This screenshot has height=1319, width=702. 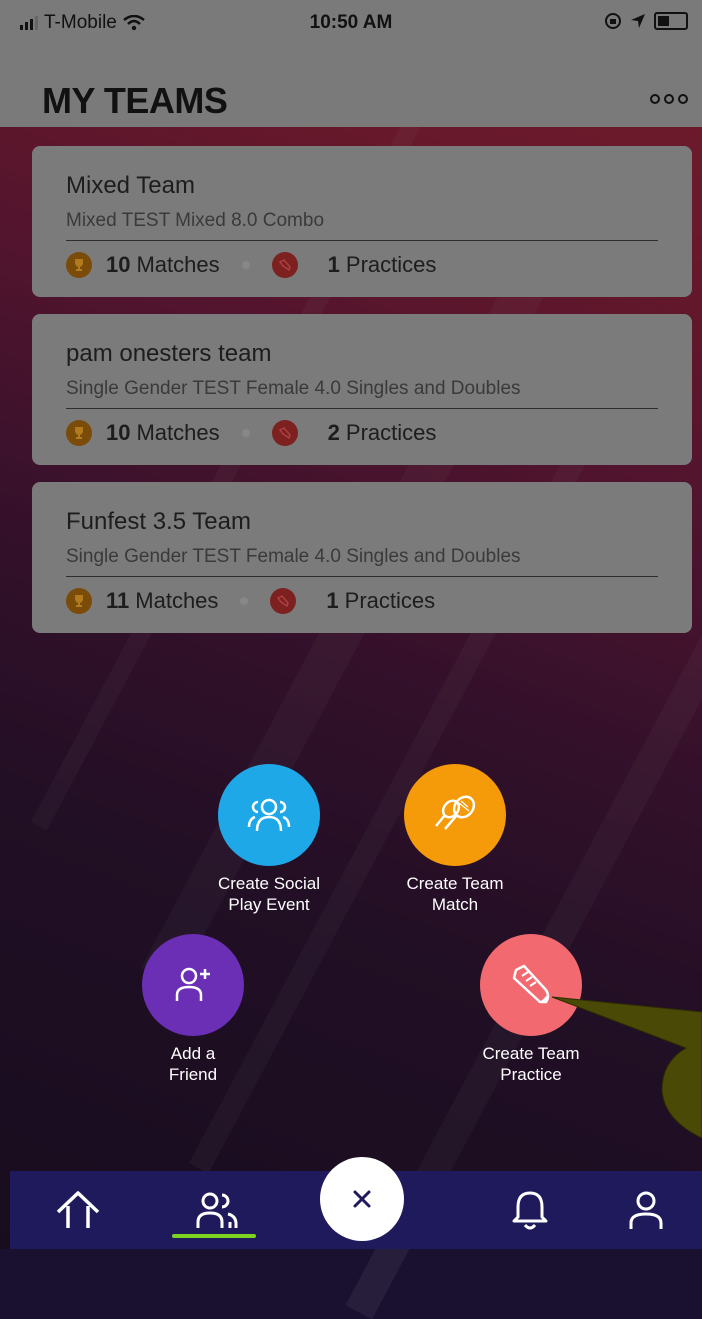 I want to click on tennis-rackets-icon, so click(x=455, y=812).